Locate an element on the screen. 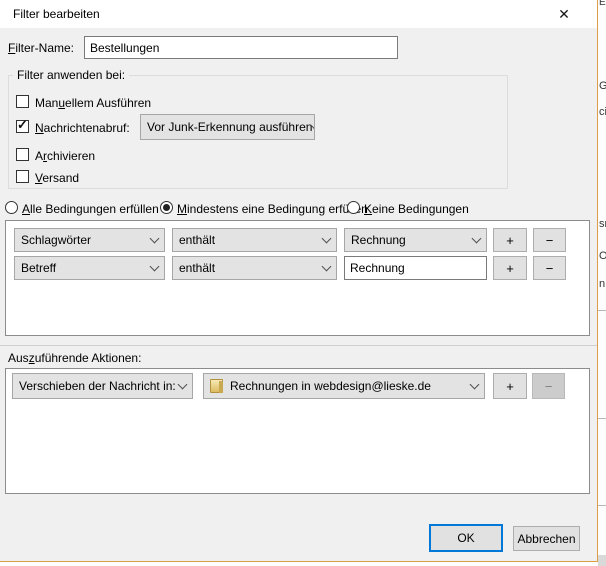  folder-icon is located at coordinates (216, 386).